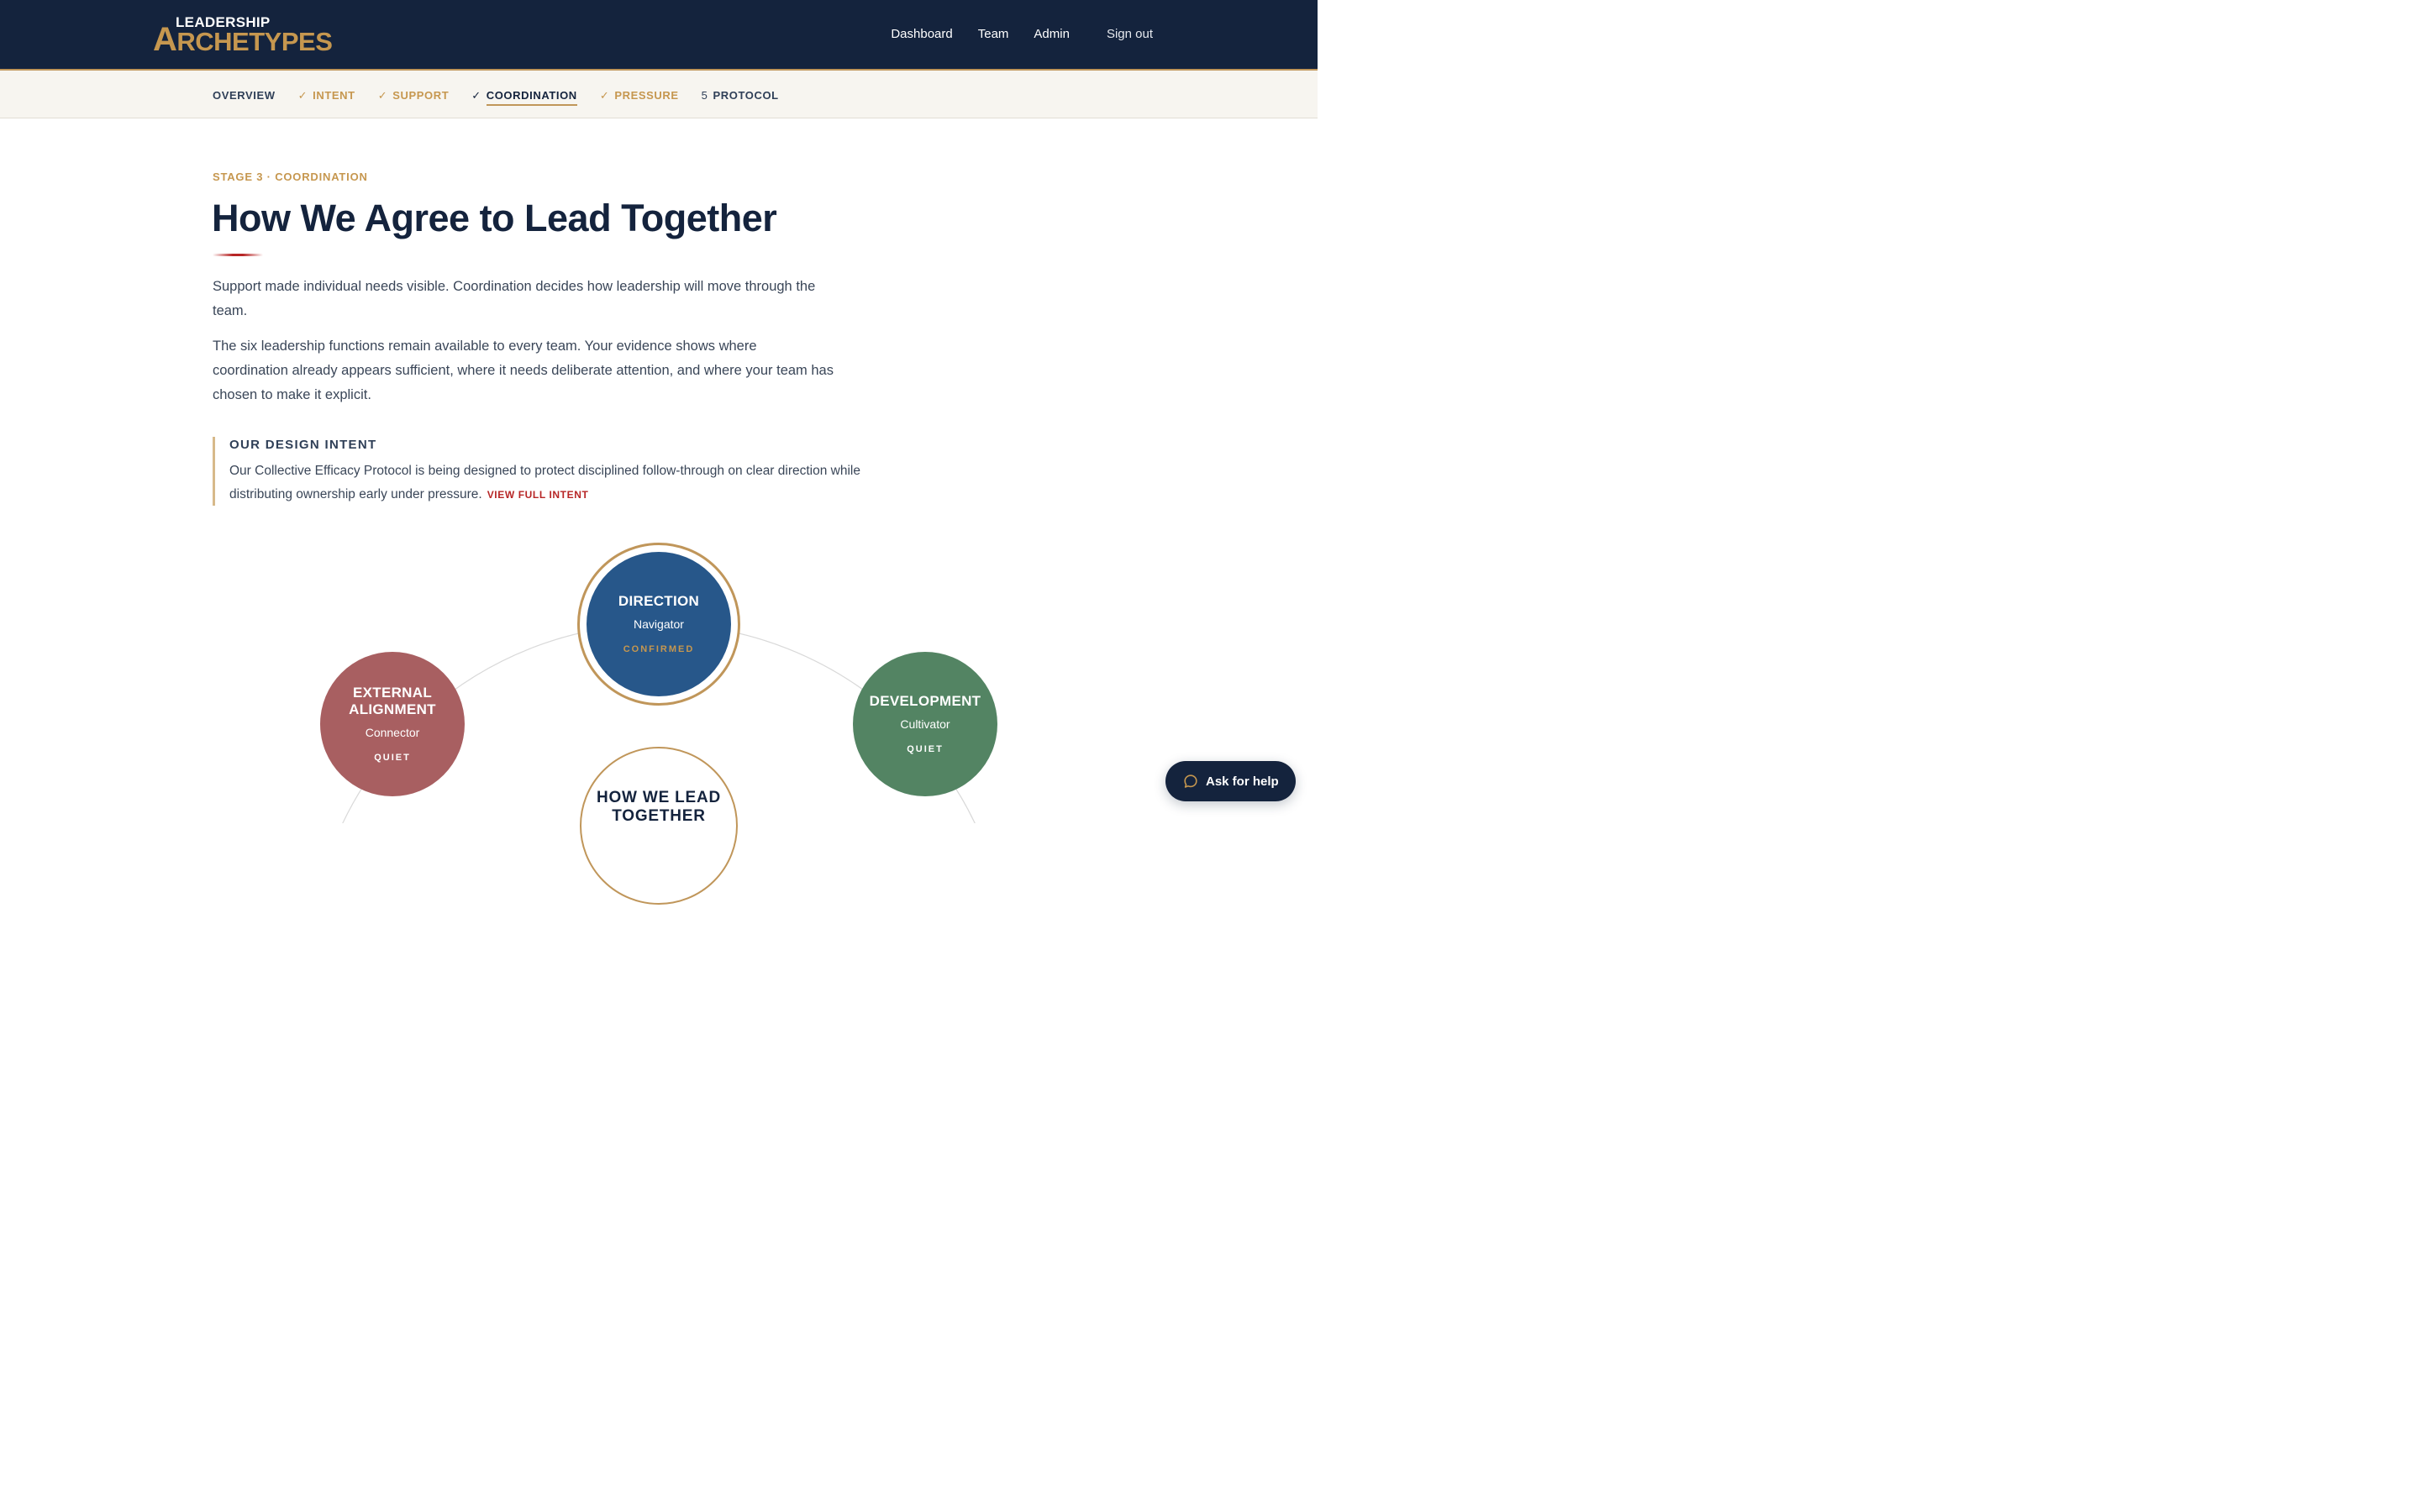  What do you see at coordinates (704, 95) in the screenshot?
I see `step-number: 5` at bounding box center [704, 95].